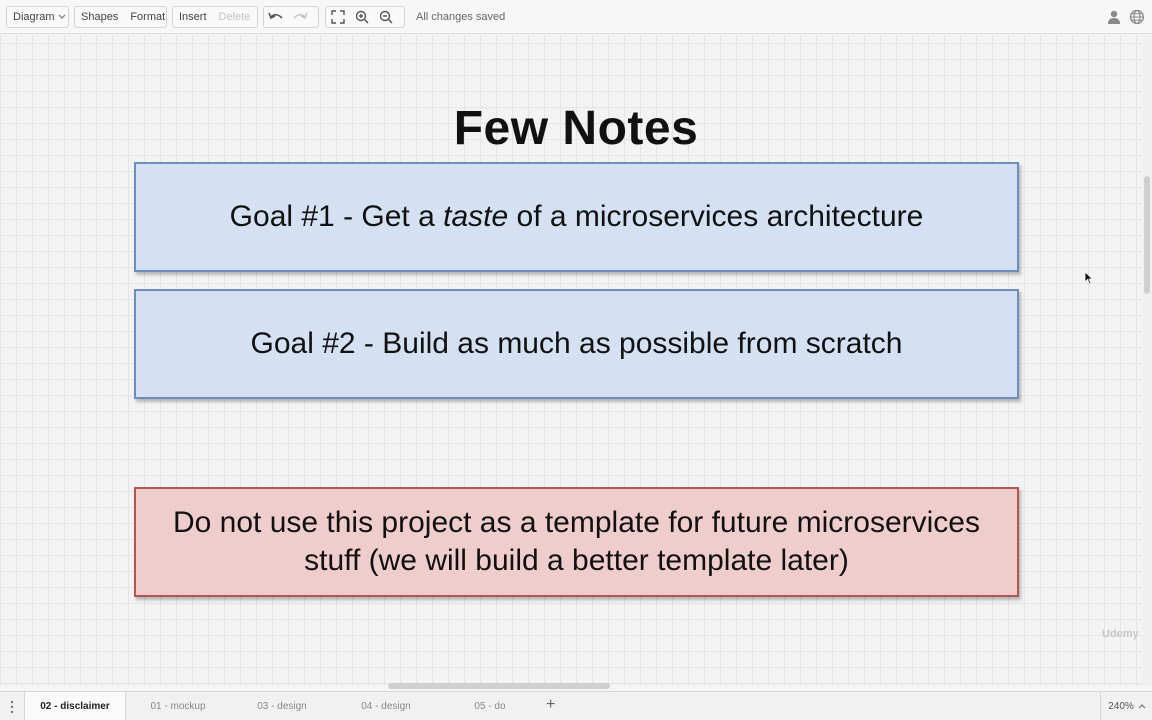 This screenshot has width=1152, height=720. Describe the element at coordinates (476, 216) in the screenshot. I see `goal-1-emphasis: taste` at that location.